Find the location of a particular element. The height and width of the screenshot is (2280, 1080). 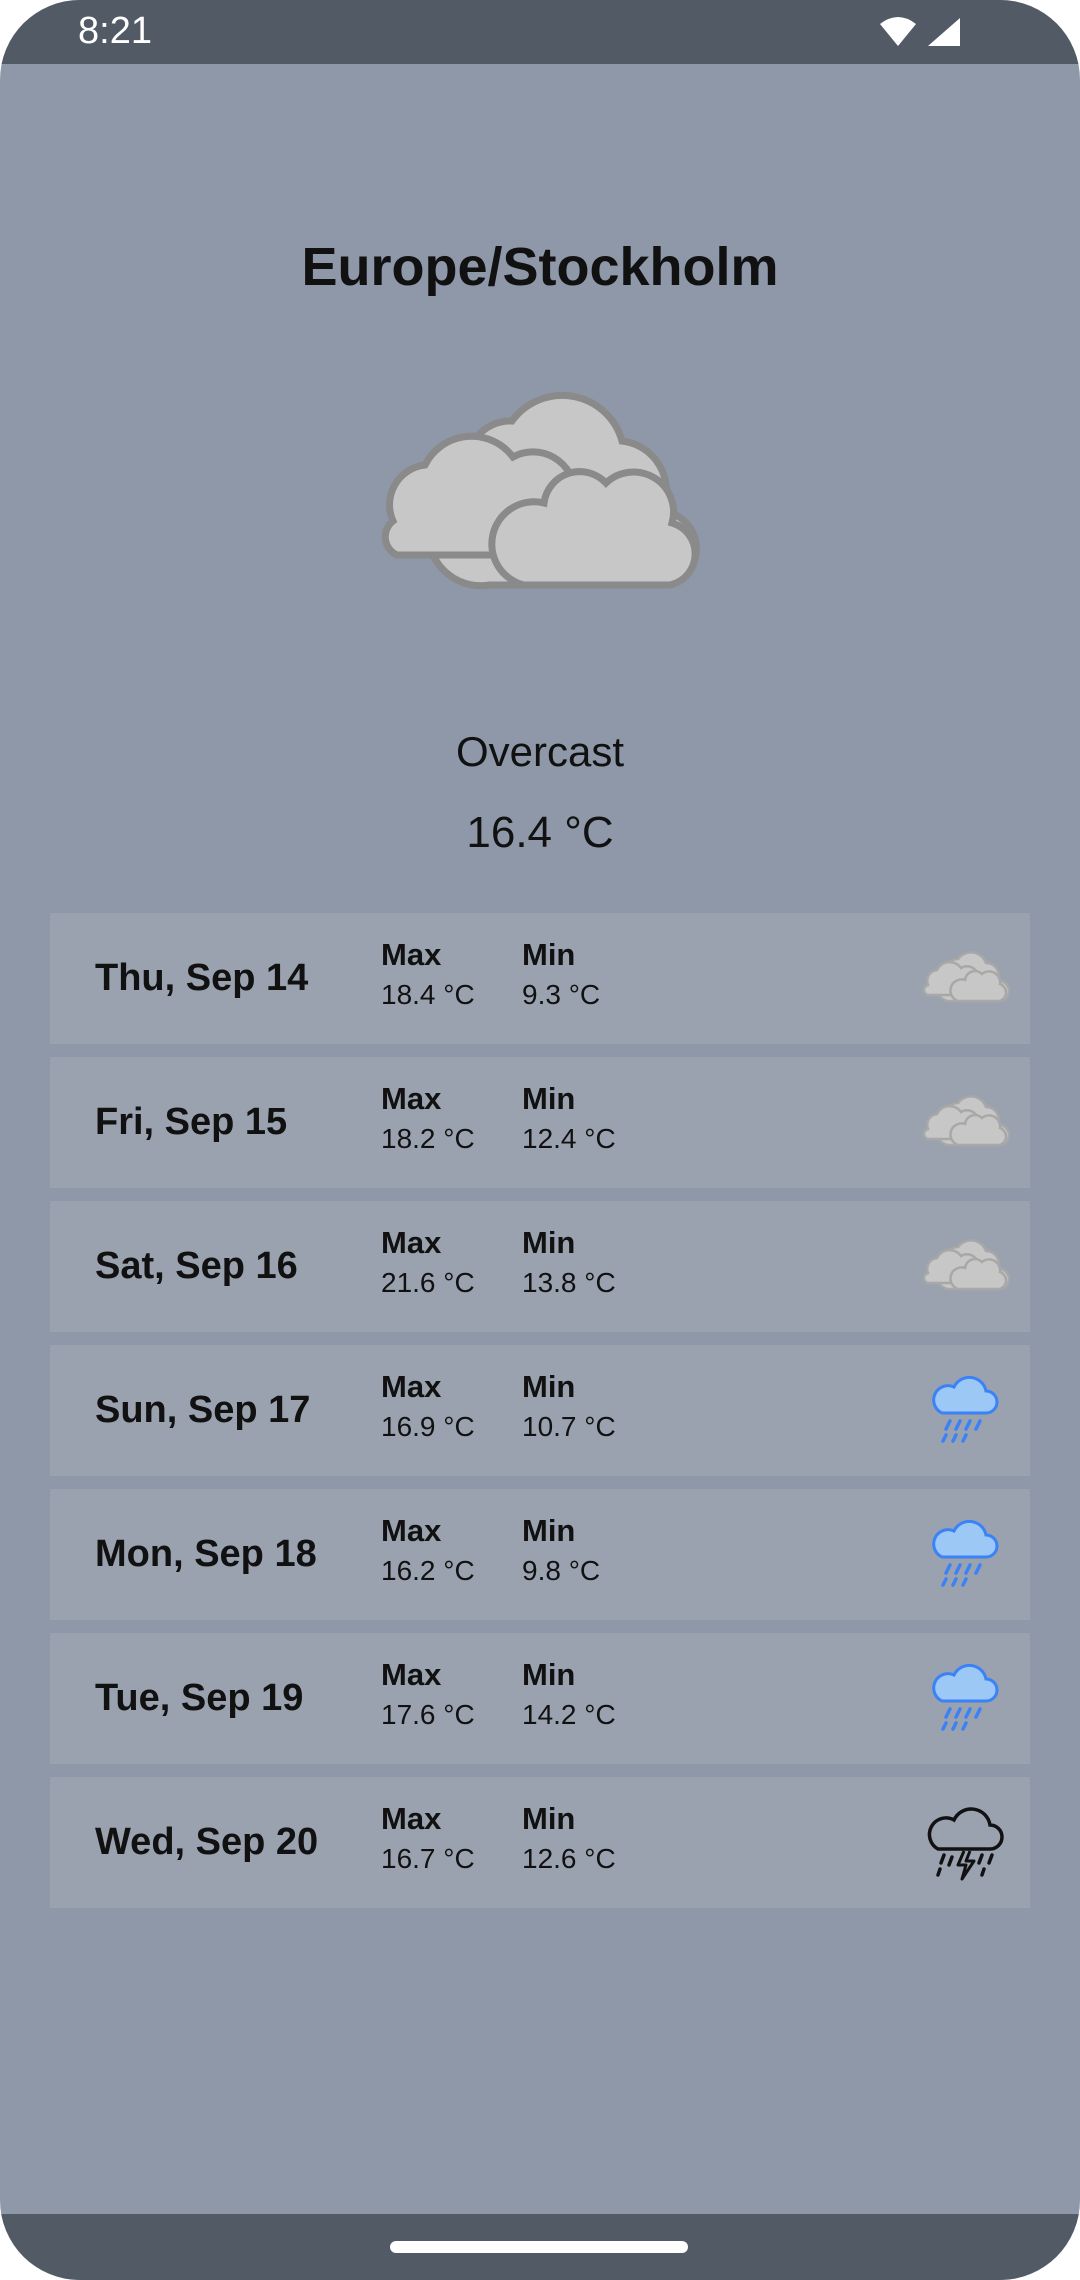

forecast-day: Thu, Sep 14 is located at coordinates (202, 978).